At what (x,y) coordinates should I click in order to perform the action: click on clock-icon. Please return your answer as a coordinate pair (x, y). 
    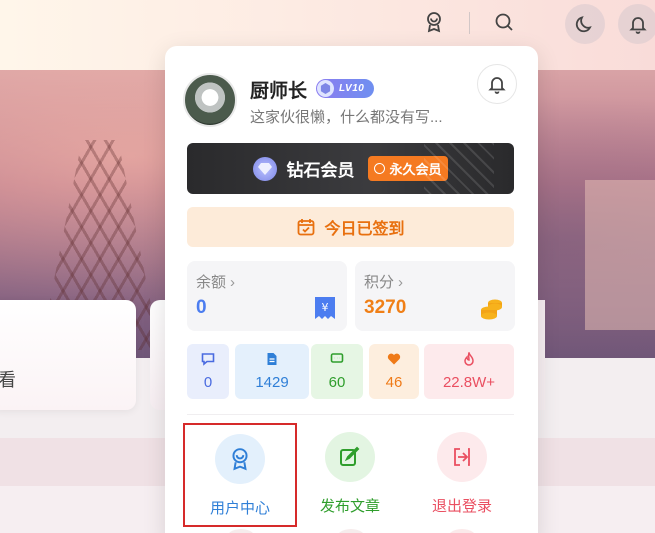
    Looking at the image, I should click on (380, 168).